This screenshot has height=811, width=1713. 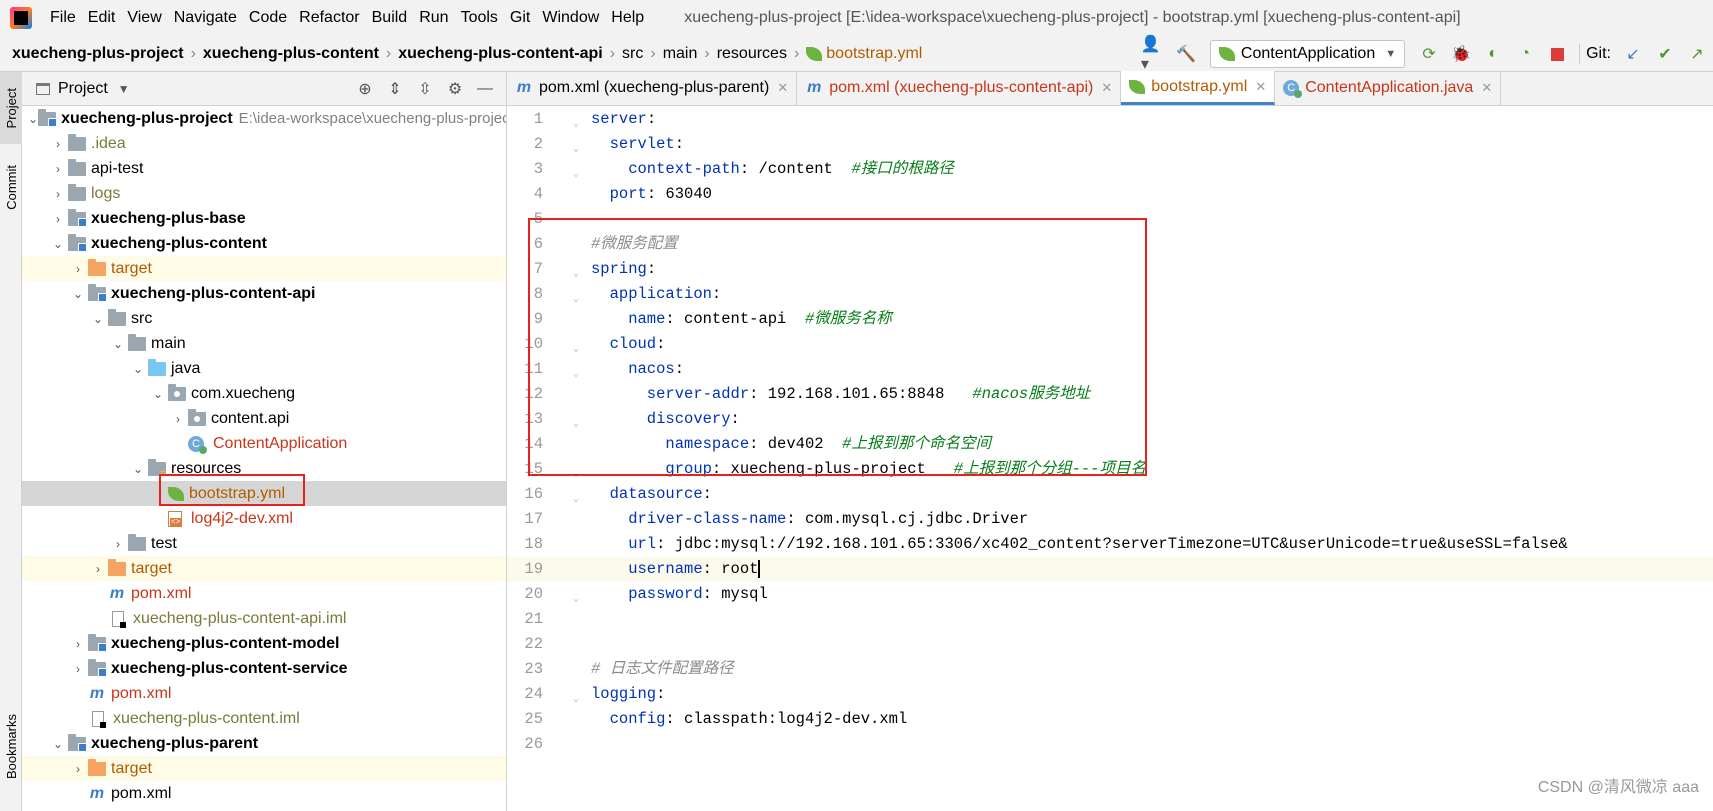 What do you see at coordinates (264, 168) in the screenshot?
I see `tree-item-api-test: › api-test` at bounding box center [264, 168].